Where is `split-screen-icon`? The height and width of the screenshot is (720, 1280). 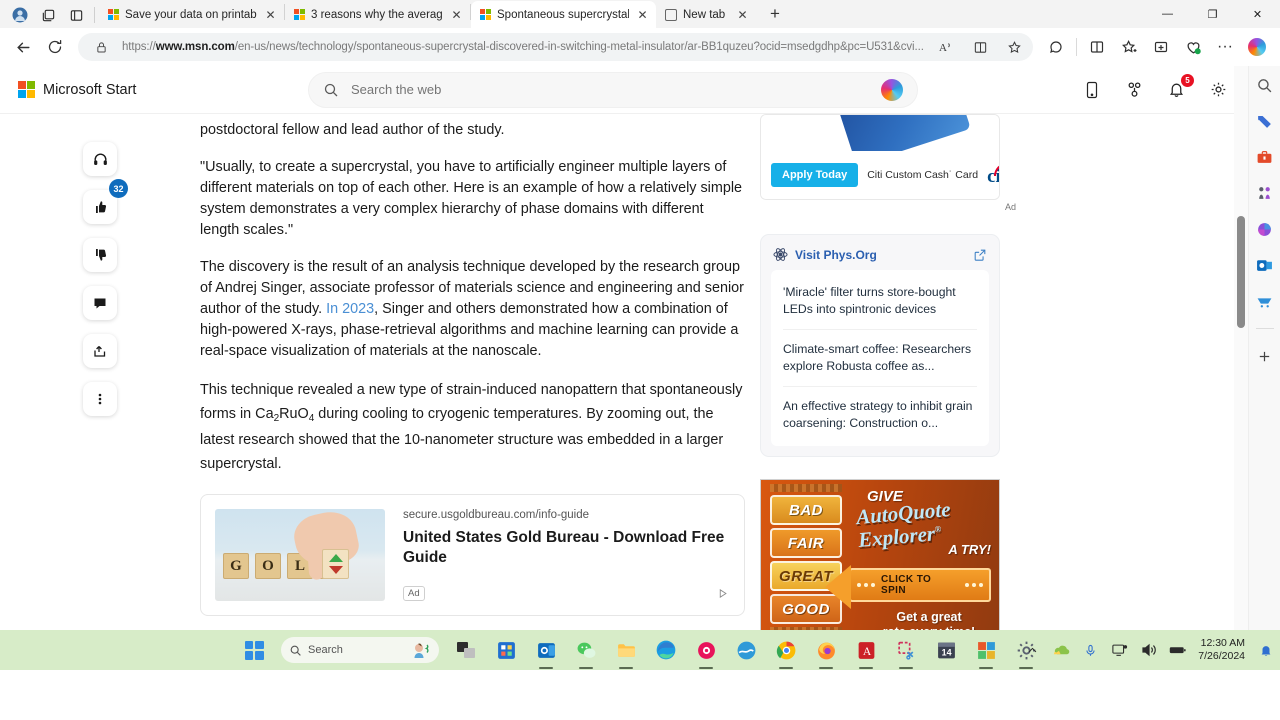 split-screen-icon is located at coordinates (1097, 47).